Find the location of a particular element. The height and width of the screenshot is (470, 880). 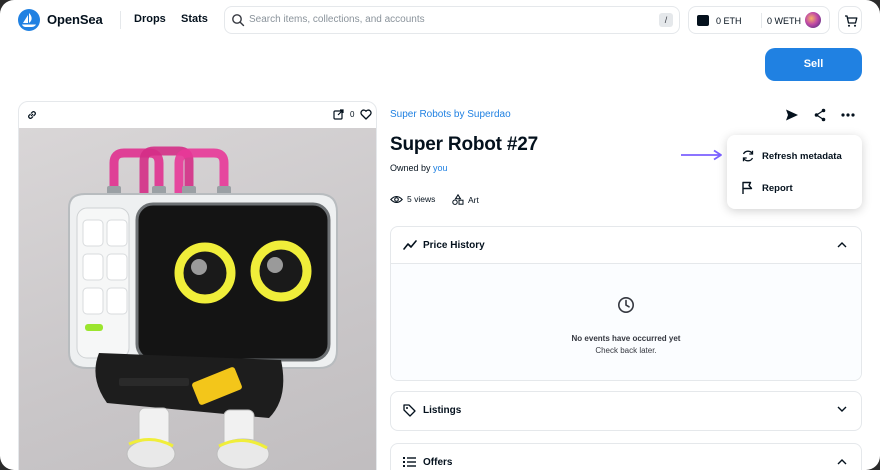

trend-line-icon is located at coordinates (410, 245).